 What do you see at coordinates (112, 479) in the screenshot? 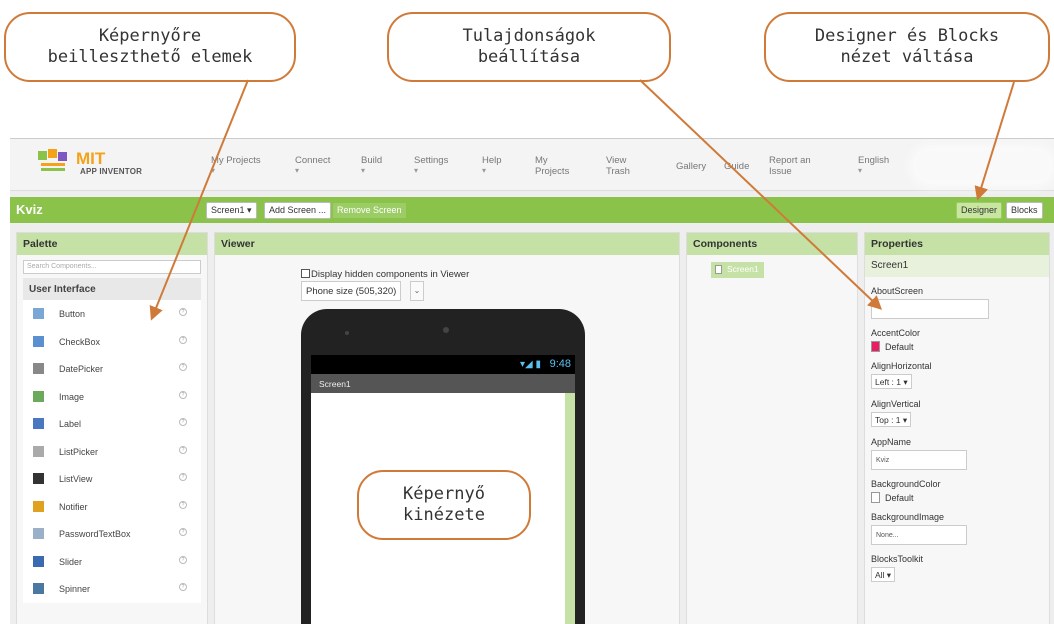
I see `palette-item-listview: ListView?` at bounding box center [112, 479].